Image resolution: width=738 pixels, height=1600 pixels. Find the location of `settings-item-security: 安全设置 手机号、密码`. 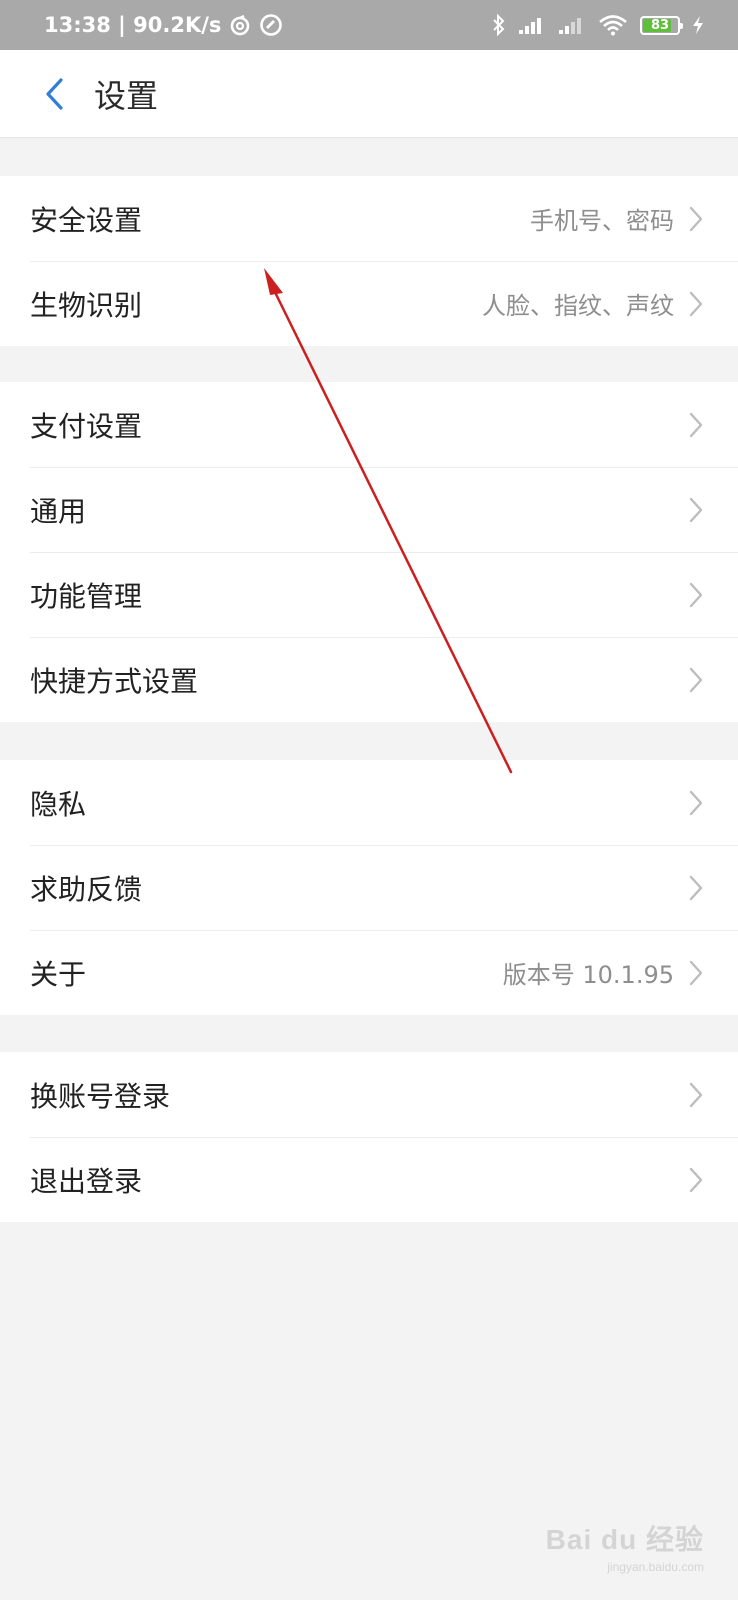

settings-item-security: 安全设置 手机号、密码 is located at coordinates (369, 218).